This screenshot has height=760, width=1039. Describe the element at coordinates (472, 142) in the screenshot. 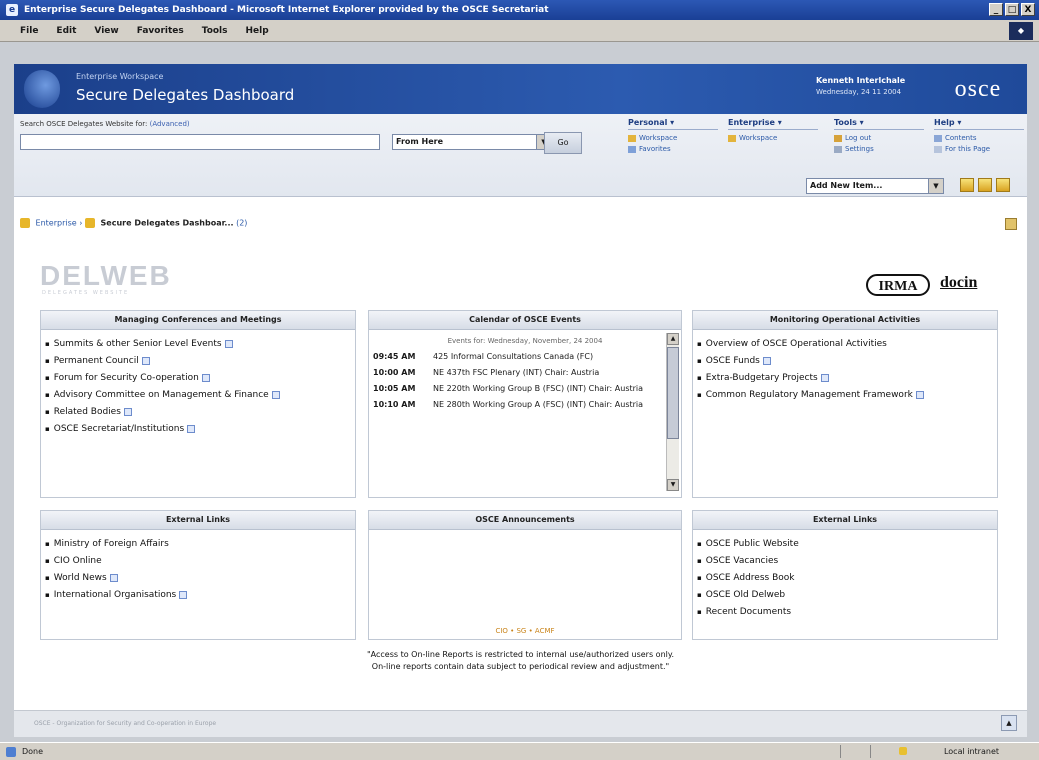

I see `search-scope-select: From Here ▼` at that location.